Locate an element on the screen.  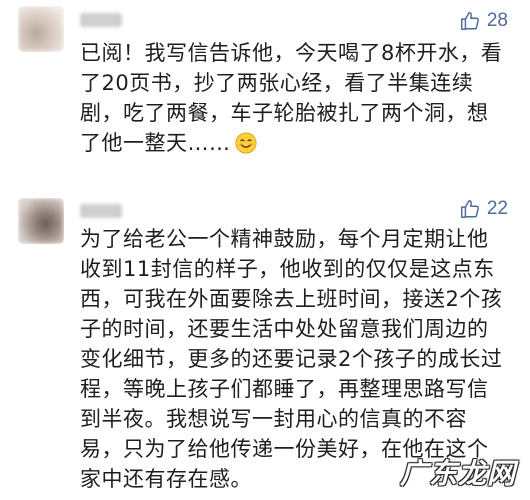
watermark: 广东龙网 is located at coordinates (457, 473).